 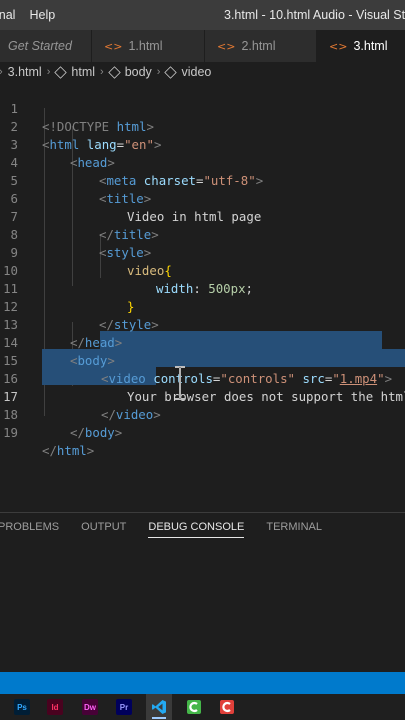 What do you see at coordinates (202, 126) in the screenshot?
I see `code-line: 2 <html lang="en">` at bounding box center [202, 126].